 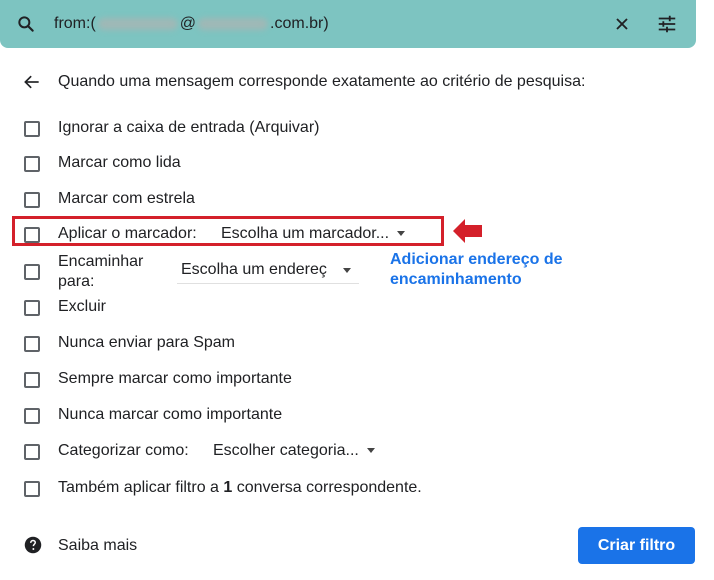 I want to click on forward-address-dropdown: Escolha um endereç, so click(x=266, y=270).